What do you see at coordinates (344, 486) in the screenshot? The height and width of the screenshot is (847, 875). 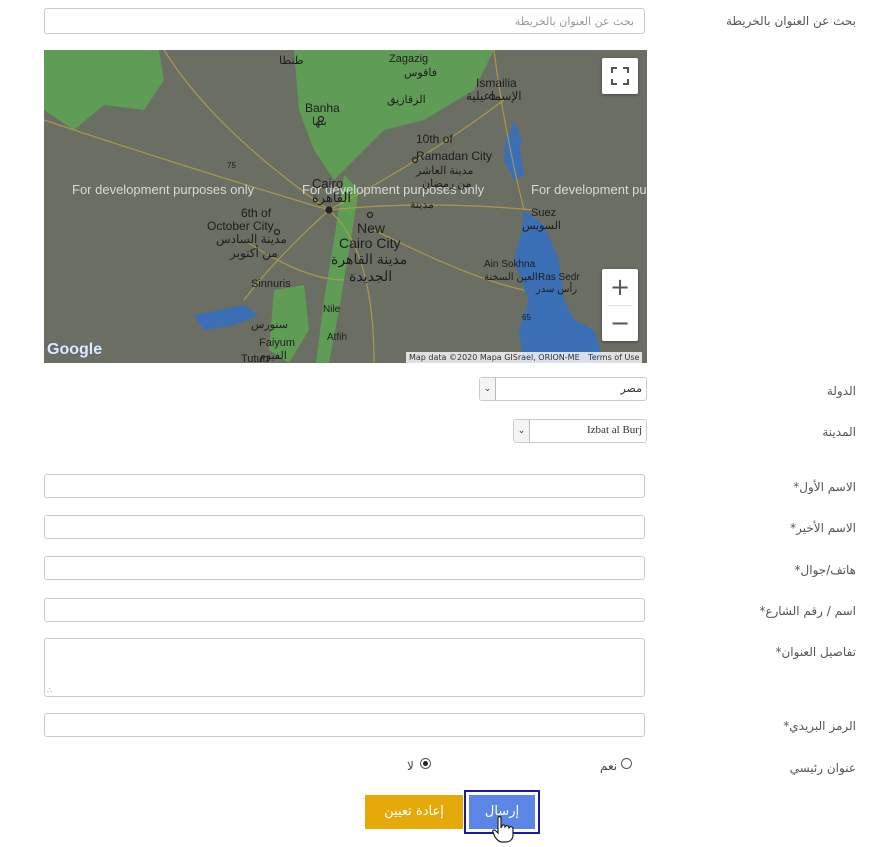 I see `first-name-input` at bounding box center [344, 486].